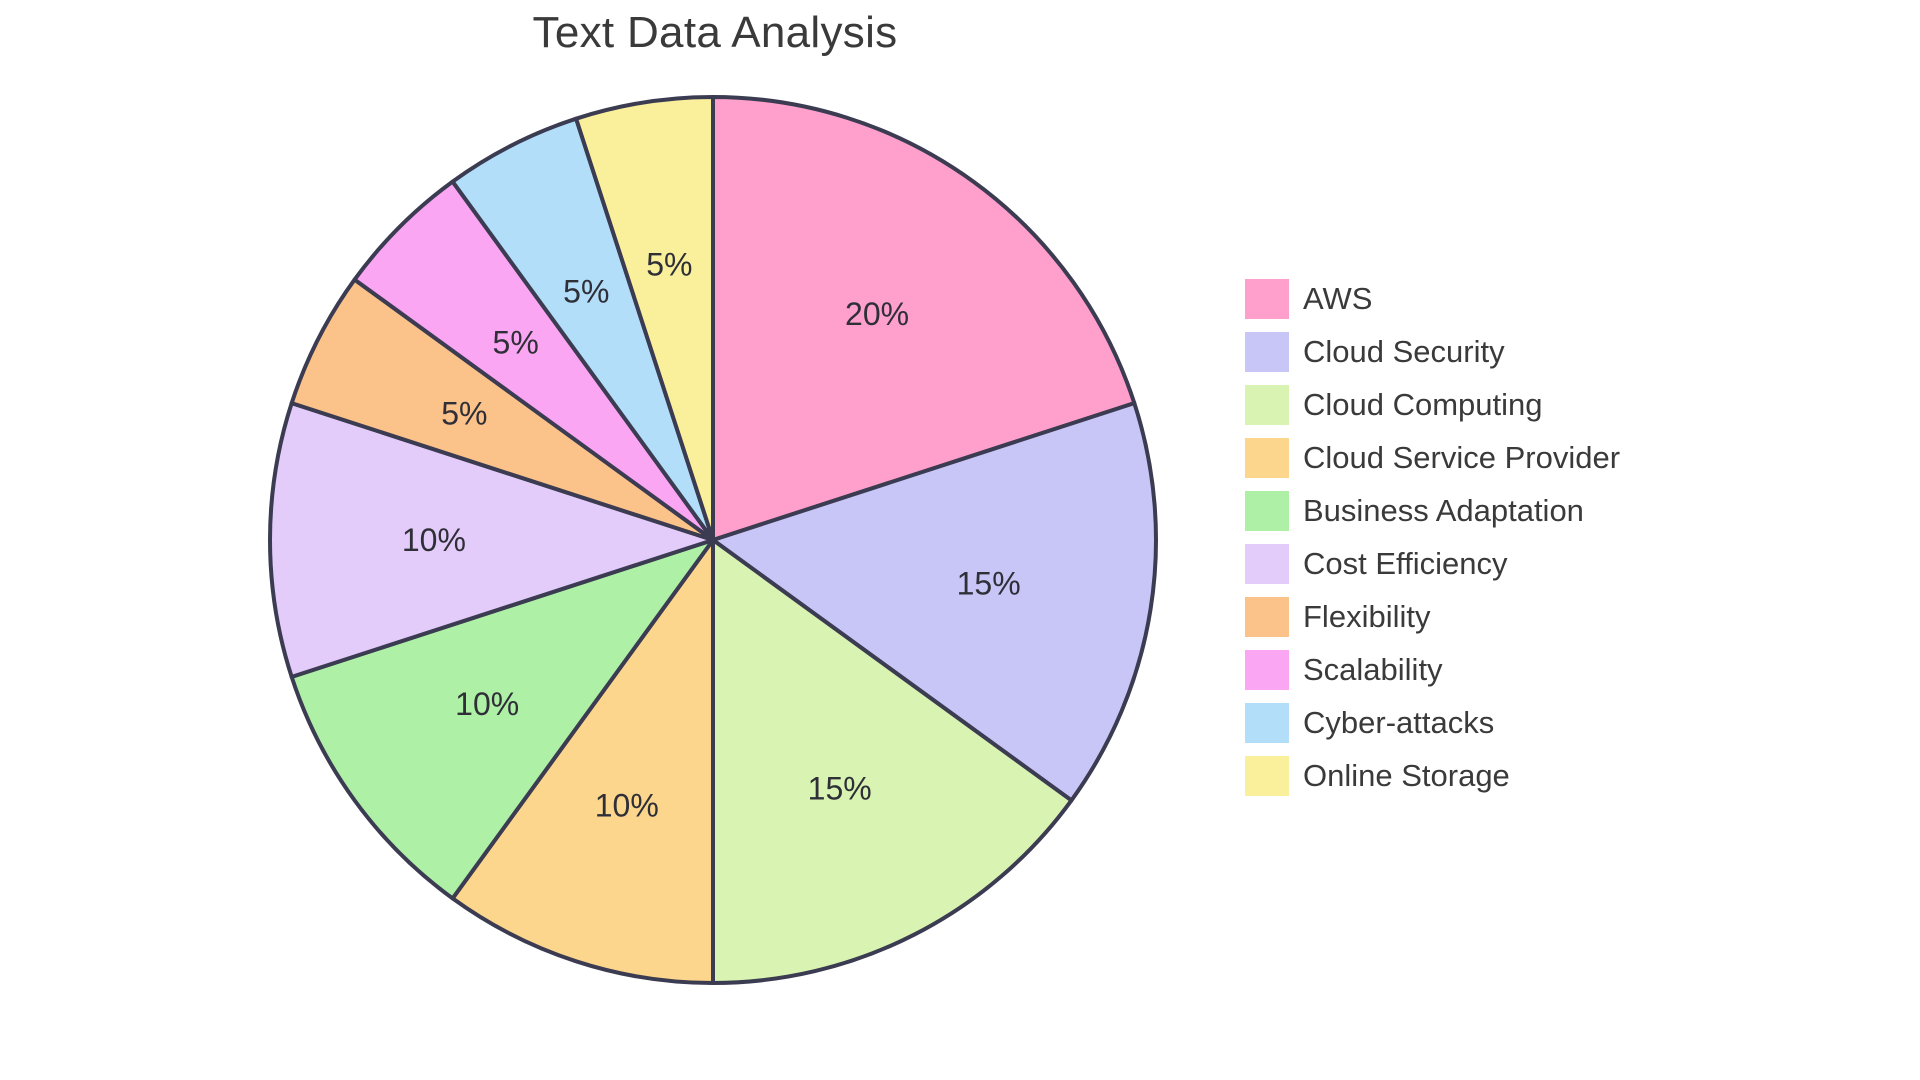 This screenshot has height=1080, width=1920. Describe the element at coordinates (1423, 404) in the screenshot. I see `legend-item-label: Cloud Computing` at that location.